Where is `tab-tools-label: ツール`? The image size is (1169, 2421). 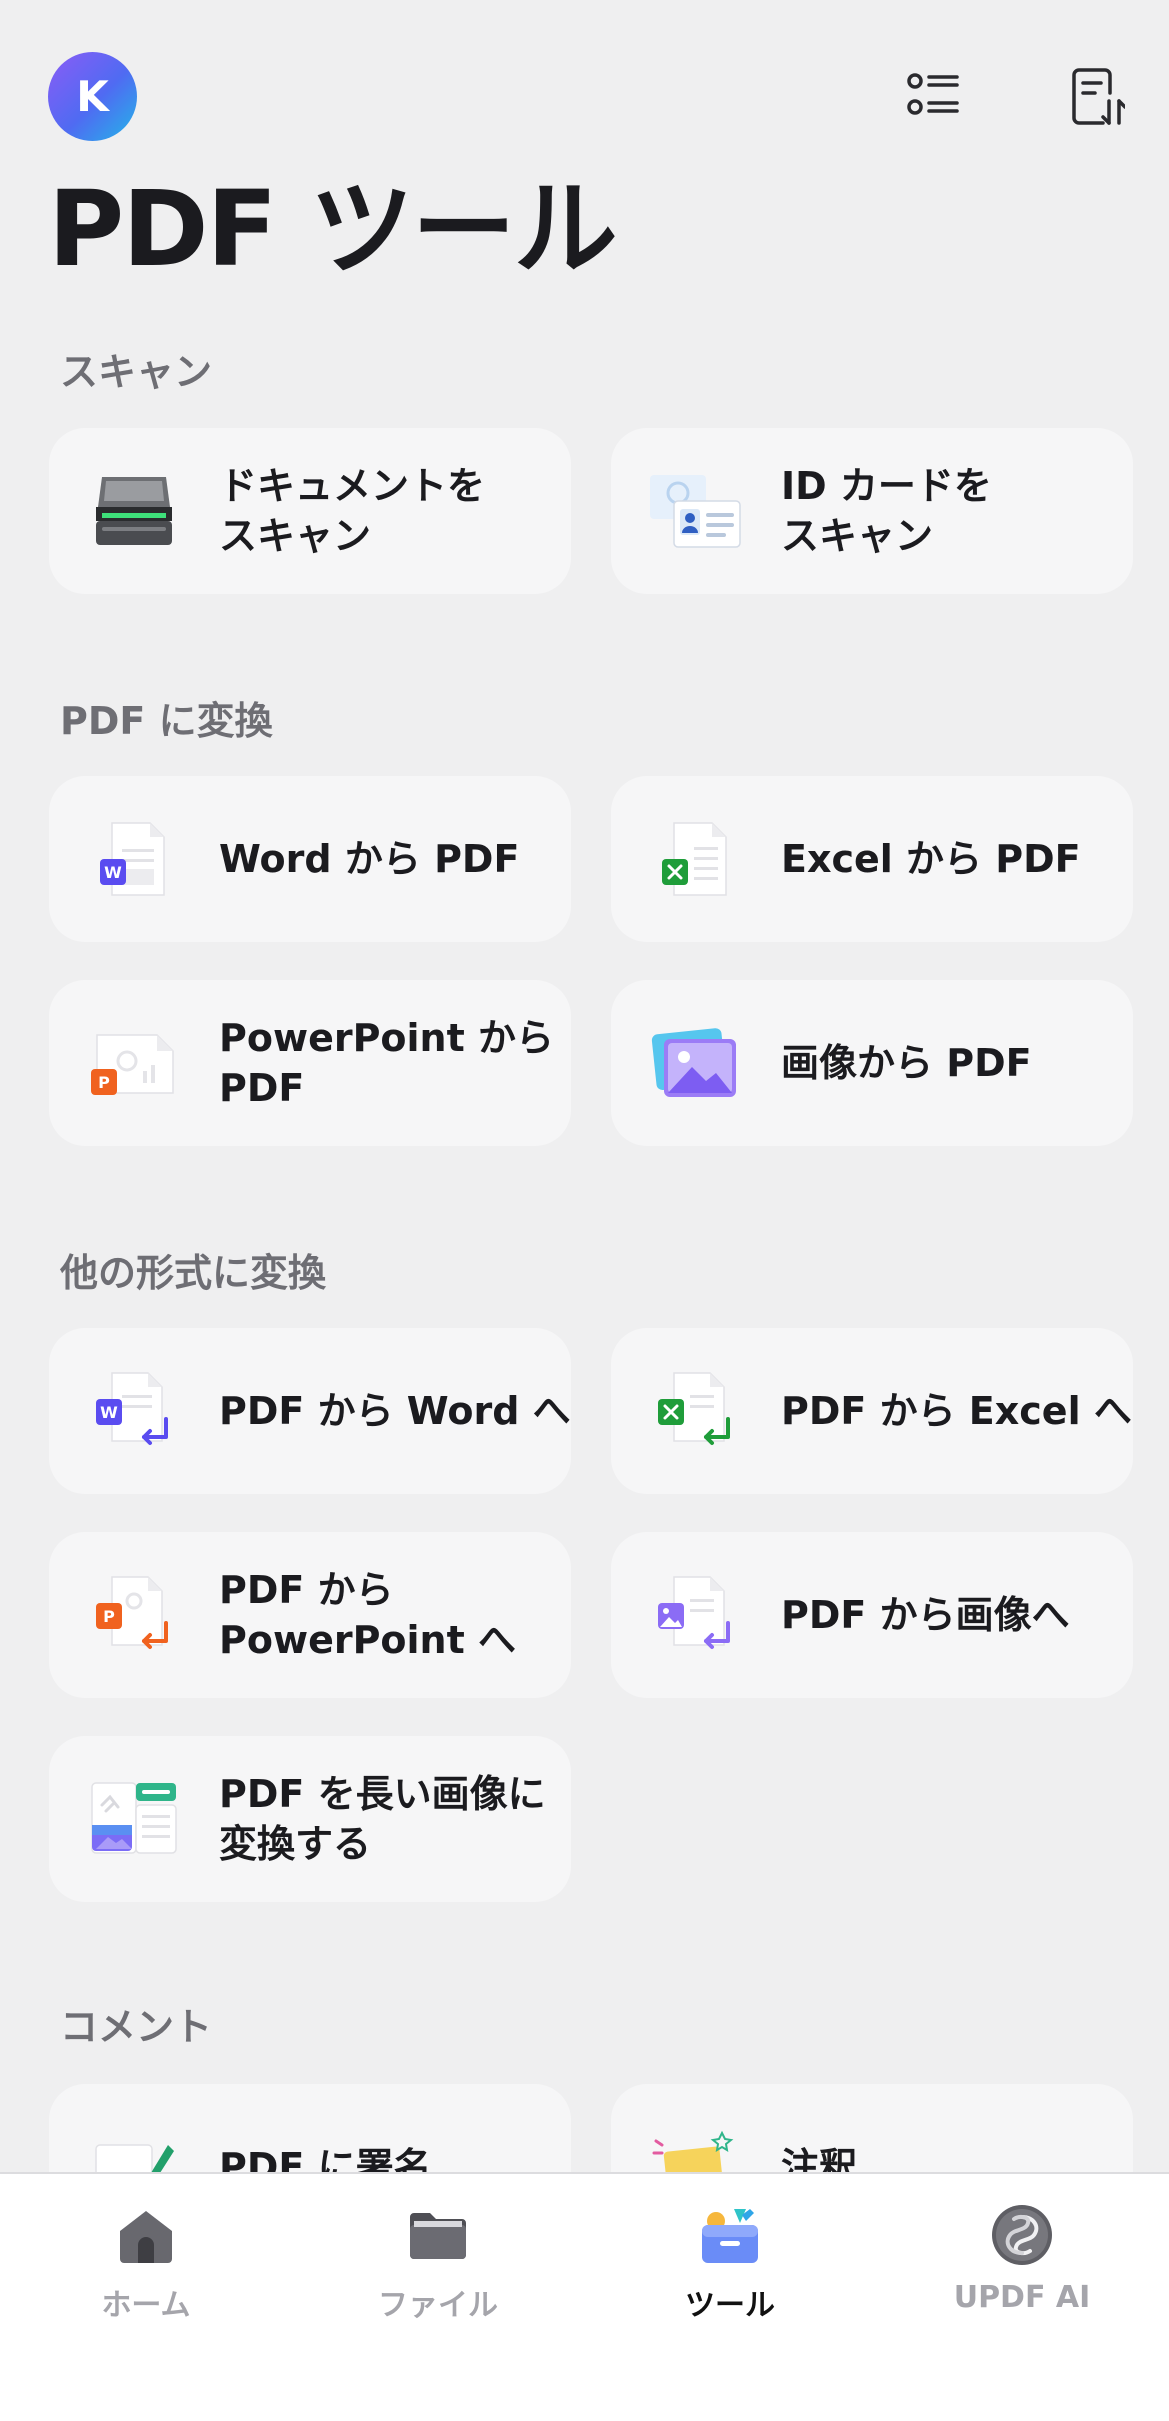 tab-tools-label: ツール is located at coordinates (730, 2305).